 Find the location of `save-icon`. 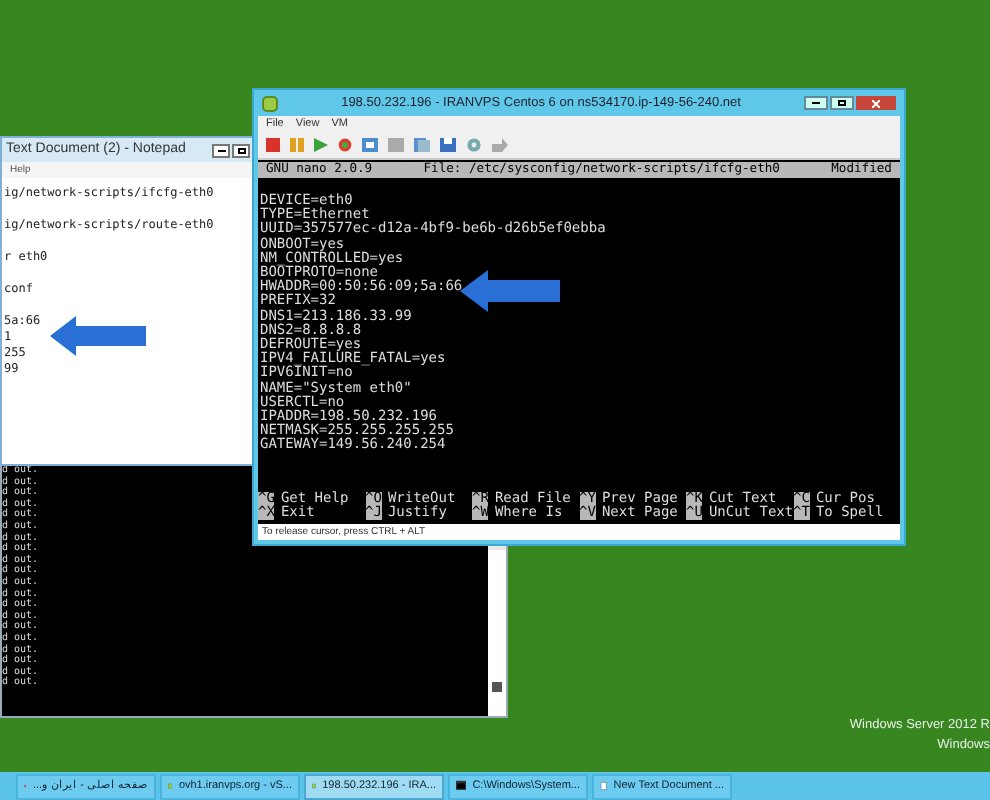

save-icon is located at coordinates (448, 145).